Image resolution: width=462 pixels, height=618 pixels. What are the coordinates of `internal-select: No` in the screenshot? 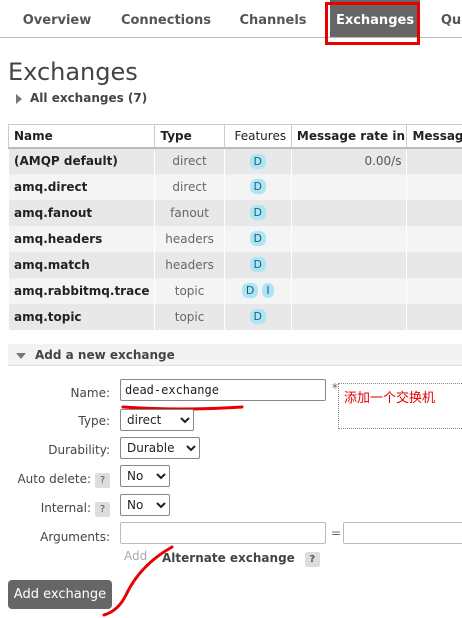 It's located at (145, 505).